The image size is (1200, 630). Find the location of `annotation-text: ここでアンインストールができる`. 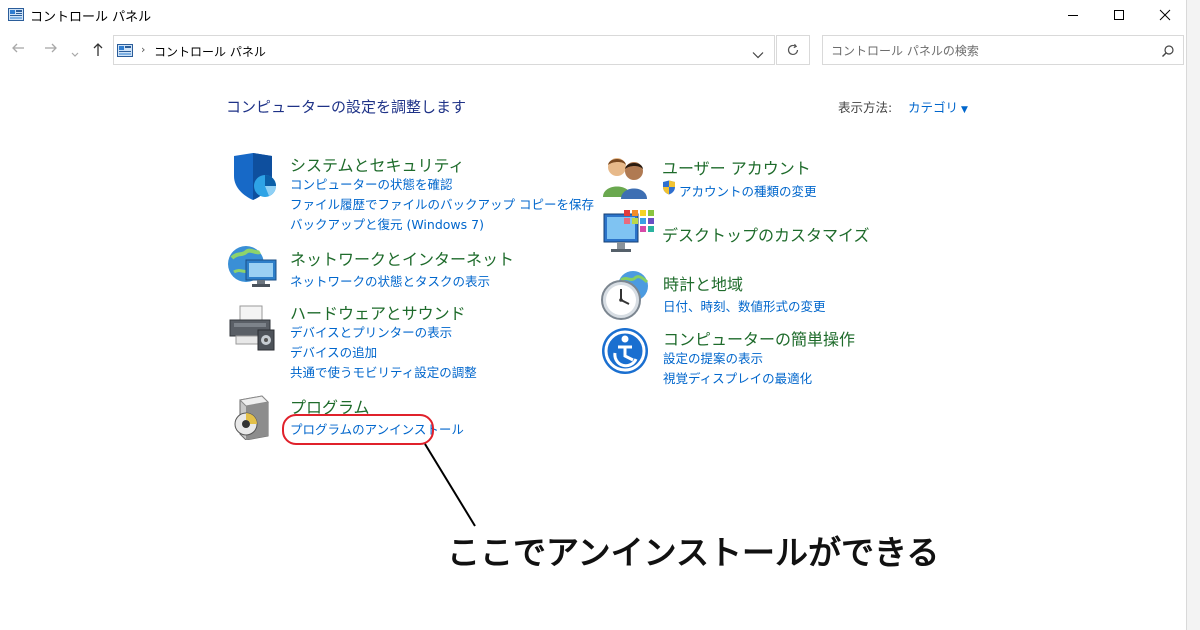

annotation-text: ここでアンインストールができる is located at coordinates (693, 552).